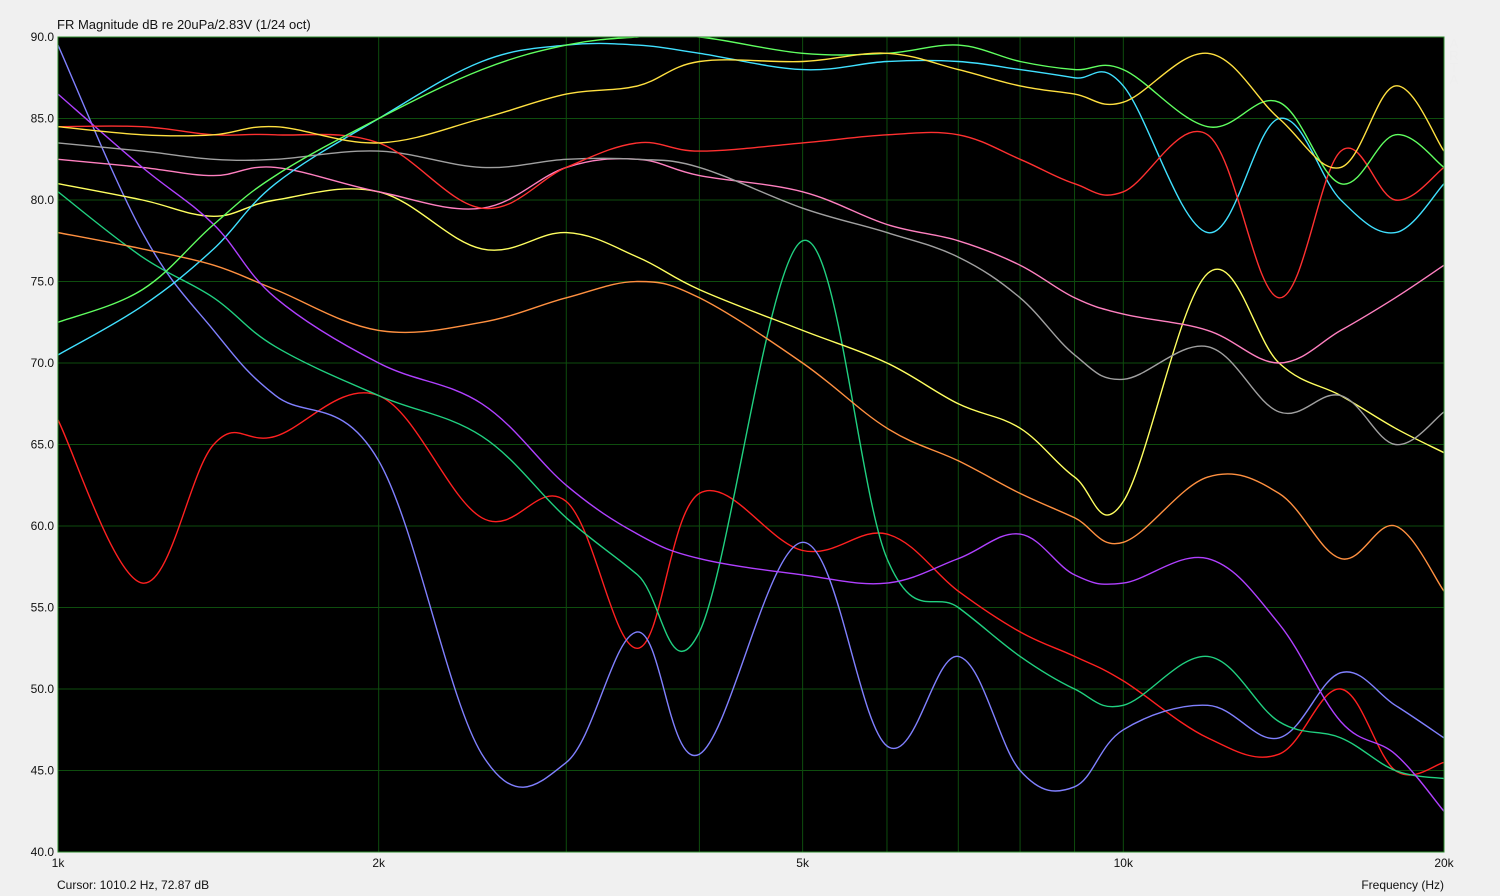 Image resolution: width=1500 pixels, height=896 pixels. Describe the element at coordinates (43, 282) in the screenshot. I see `y-tick-label: 75.0` at that location.